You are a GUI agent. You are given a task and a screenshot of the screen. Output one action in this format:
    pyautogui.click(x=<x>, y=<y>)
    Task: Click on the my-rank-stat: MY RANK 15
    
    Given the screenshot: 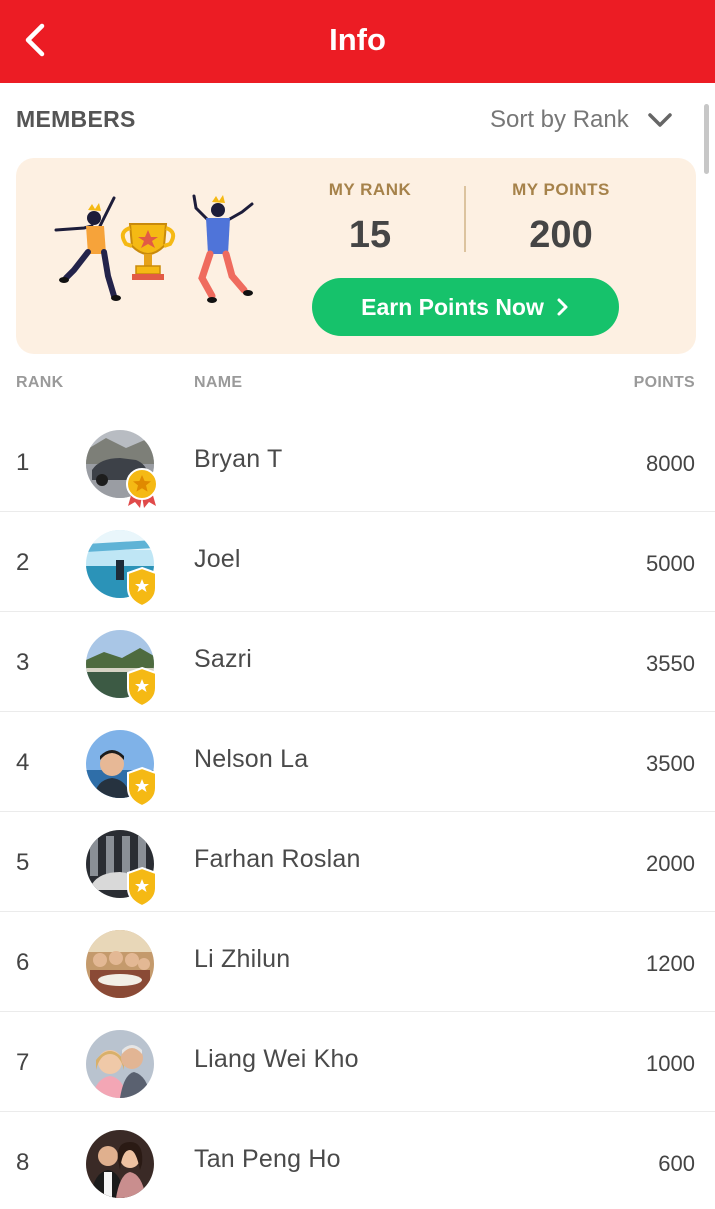 What is the action you would take?
    pyautogui.click(x=370, y=218)
    